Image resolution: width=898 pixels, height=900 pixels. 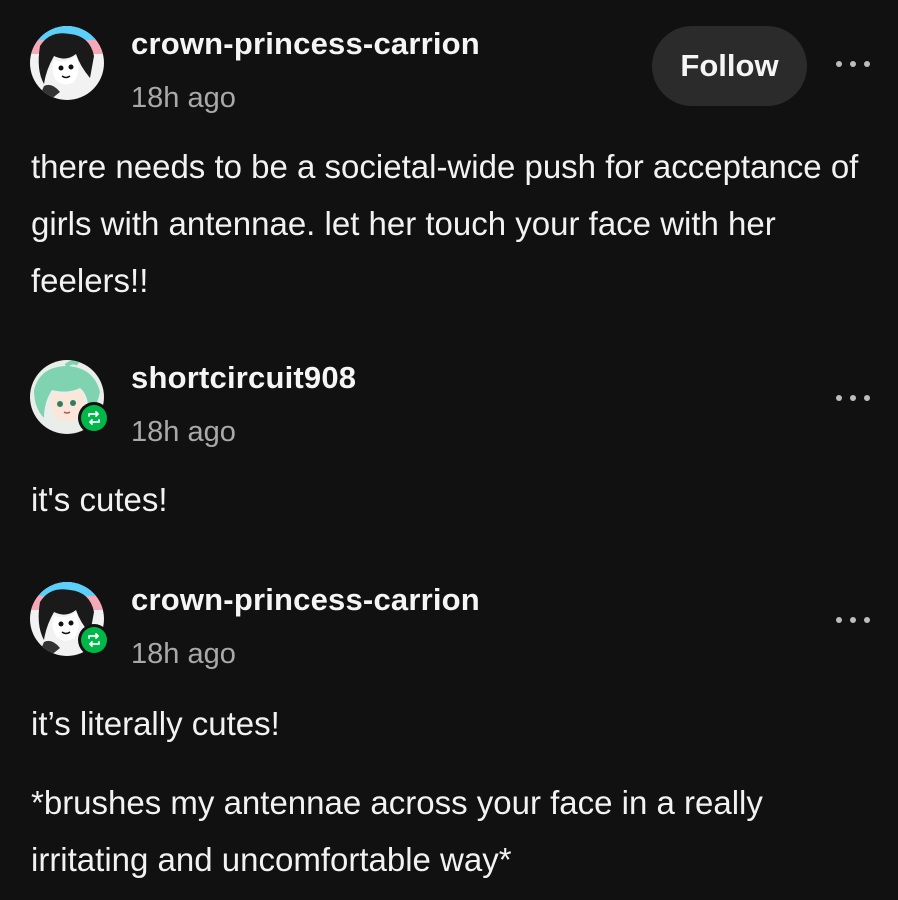 I want to click on reblog-icon, so click(x=94, y=640).